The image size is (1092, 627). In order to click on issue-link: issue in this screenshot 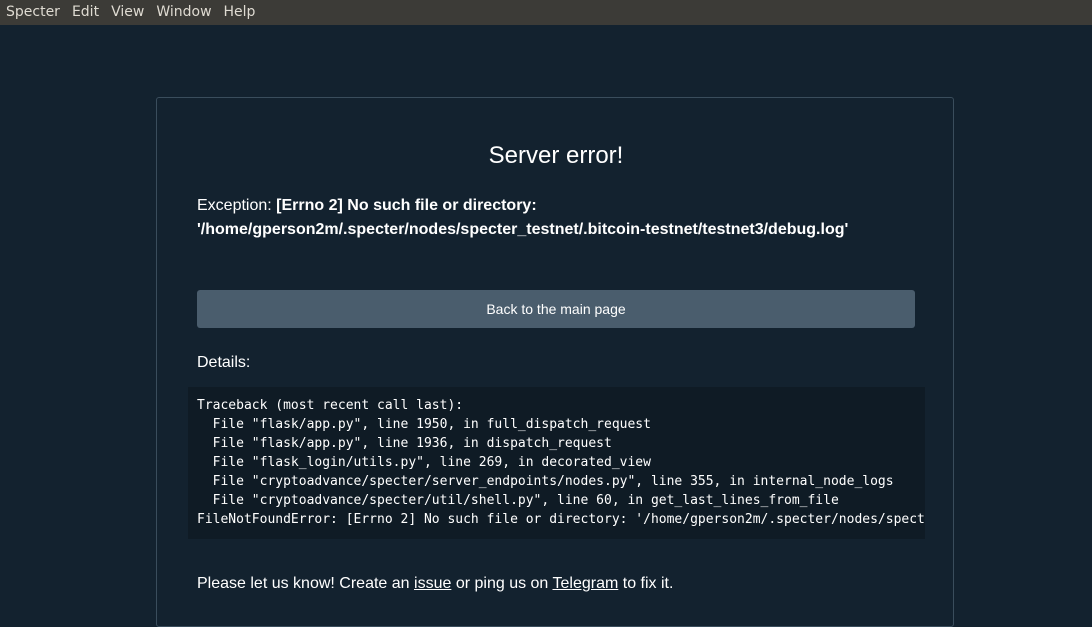, I will do `click(432, 583)`.